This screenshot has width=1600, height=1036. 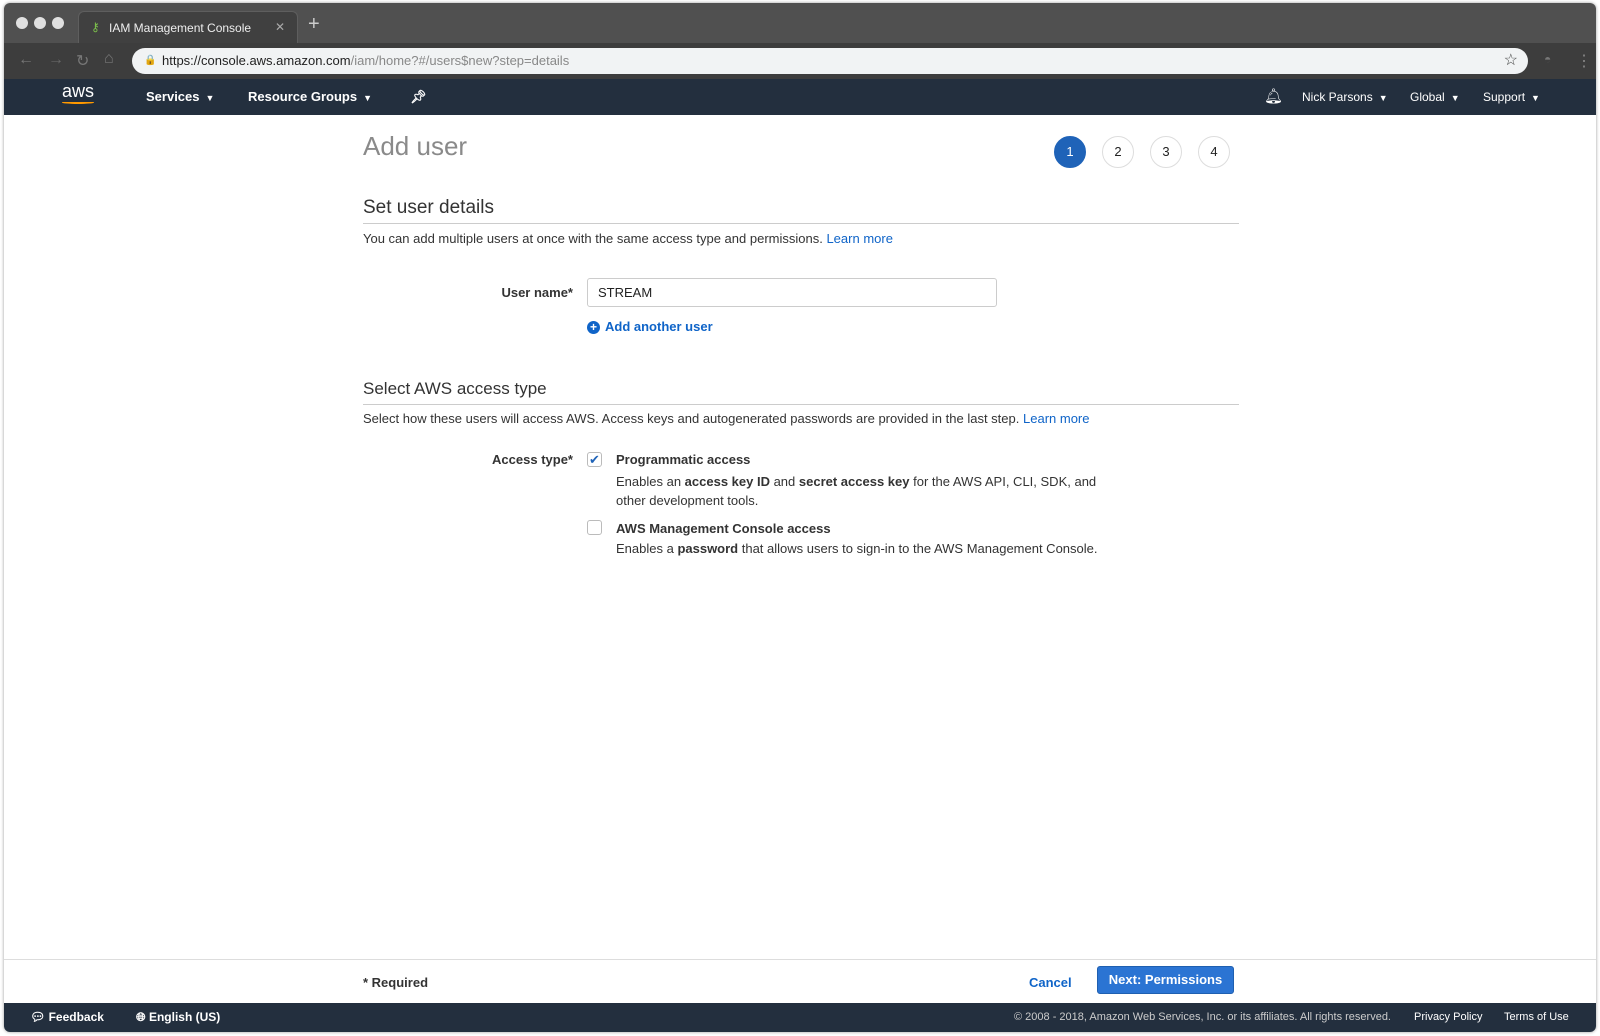 What do you see at coordinates (26, 60) in the screenshot?
I see `back-icon: ←` at bounding box center [26, 60].